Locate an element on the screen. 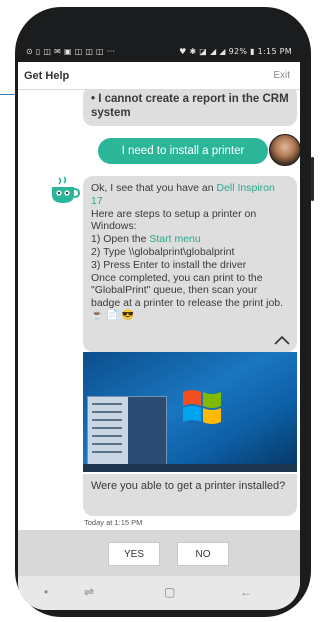  message-timestamp: Today at 1:15 PM is located at coordinates (113, 522).